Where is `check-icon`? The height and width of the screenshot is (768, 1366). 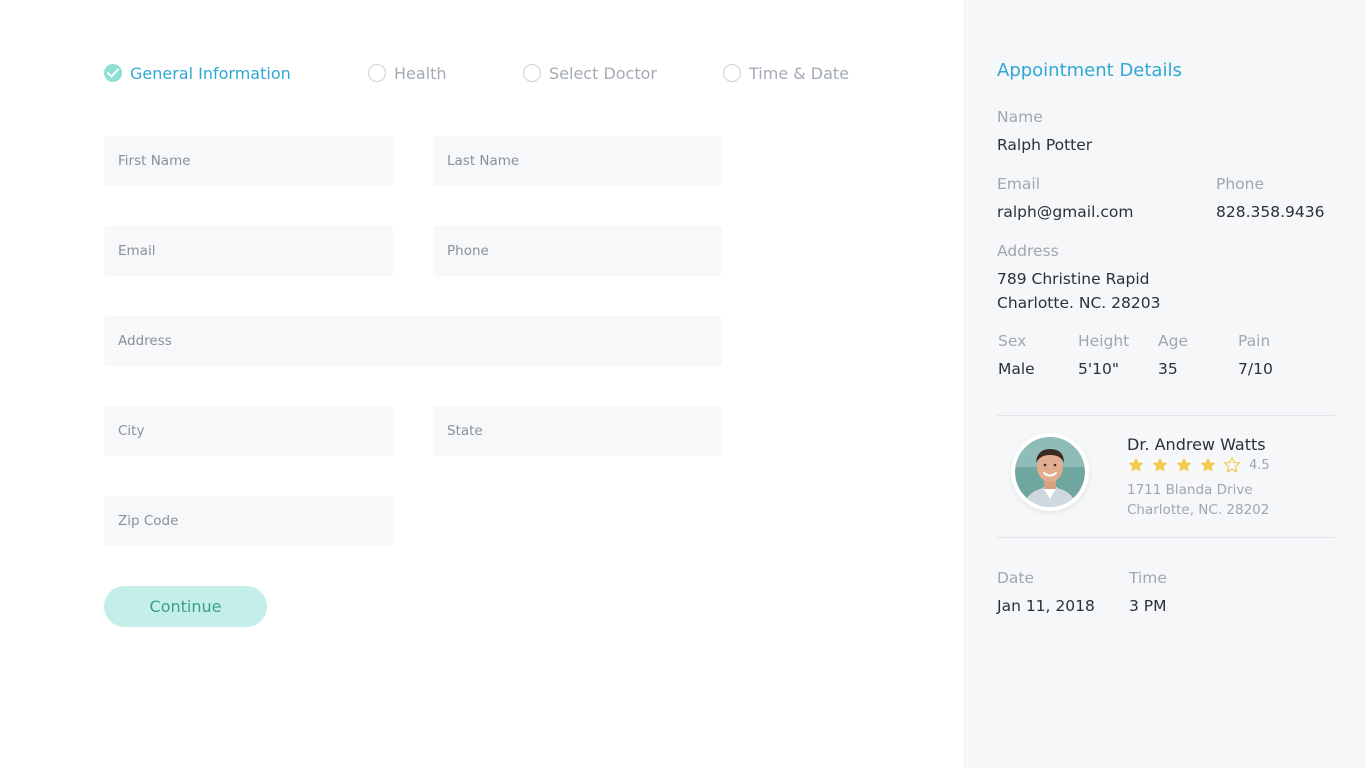
check-icon is located at coordinates (113, 73).